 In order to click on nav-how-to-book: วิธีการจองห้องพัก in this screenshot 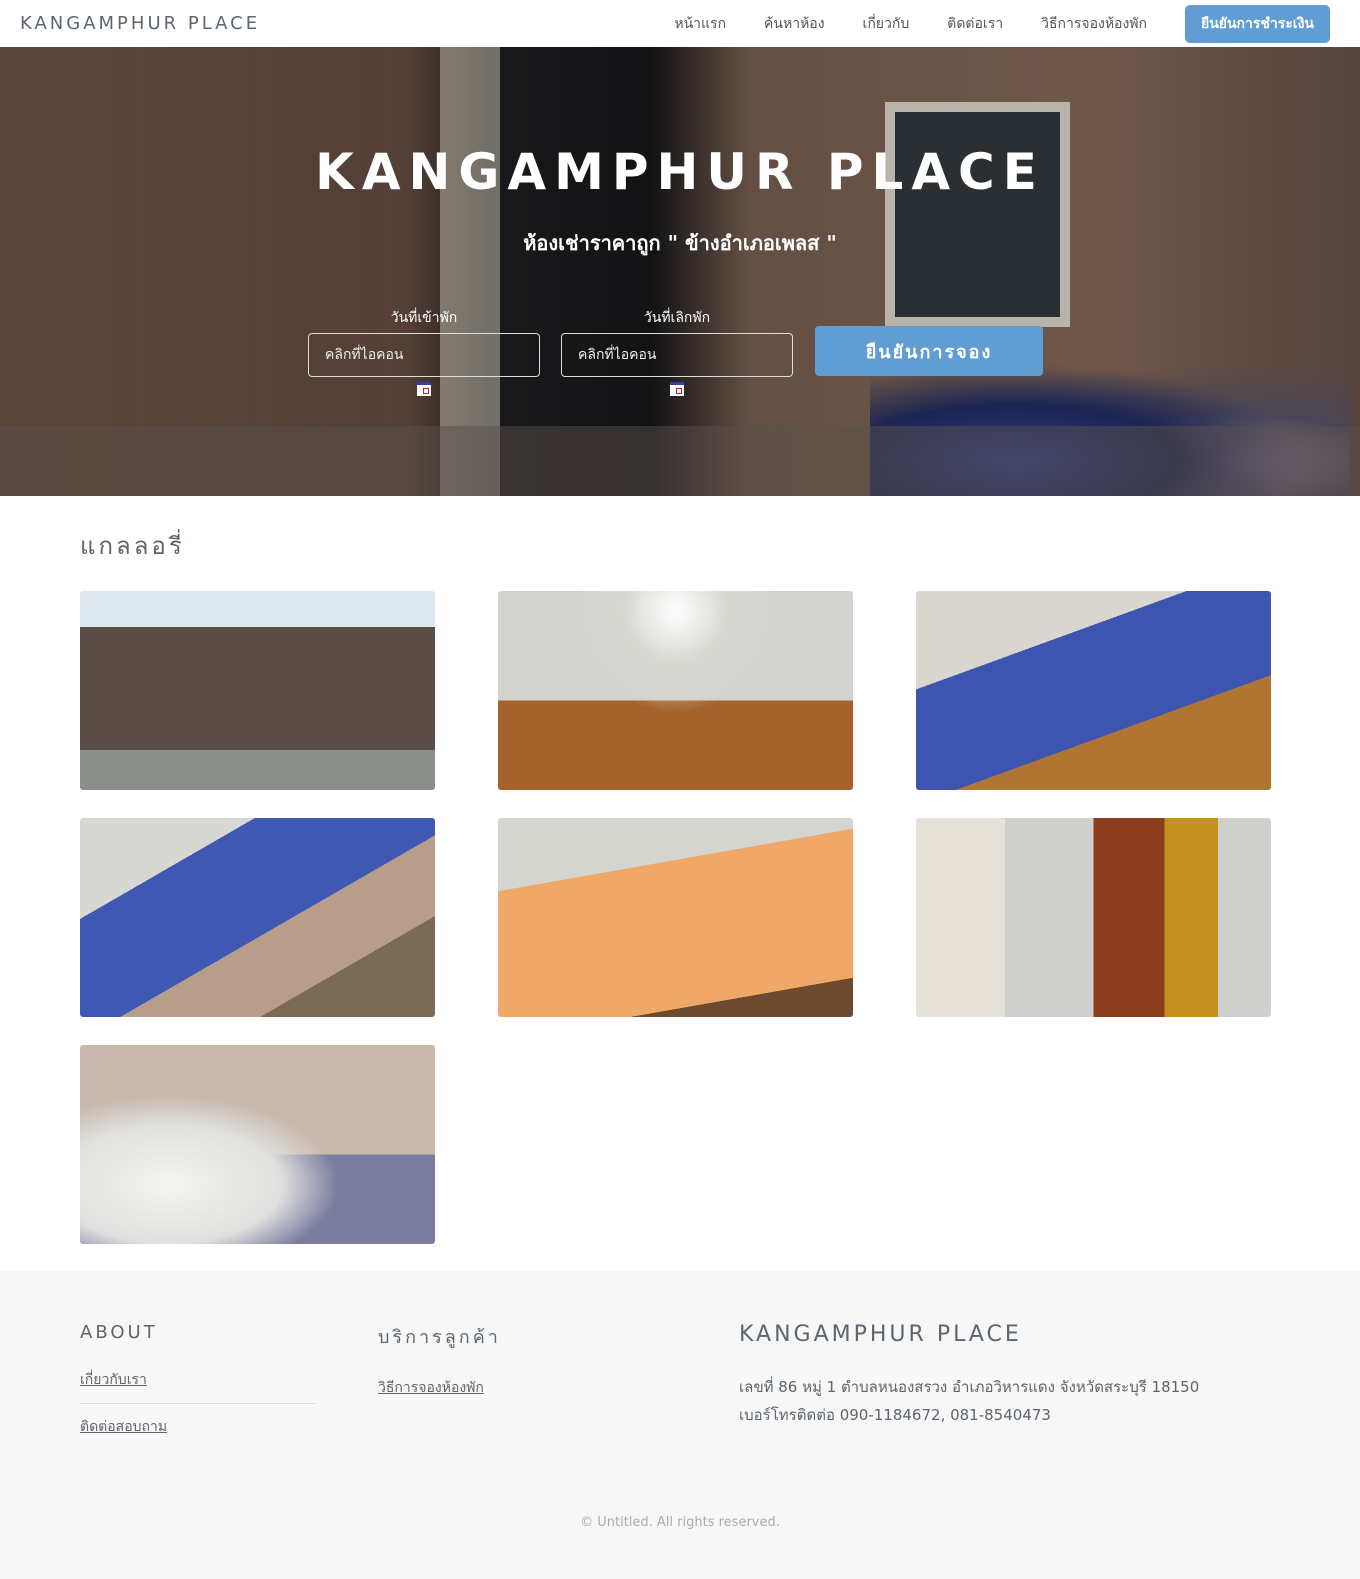, I will do `click(1094, 24)`.